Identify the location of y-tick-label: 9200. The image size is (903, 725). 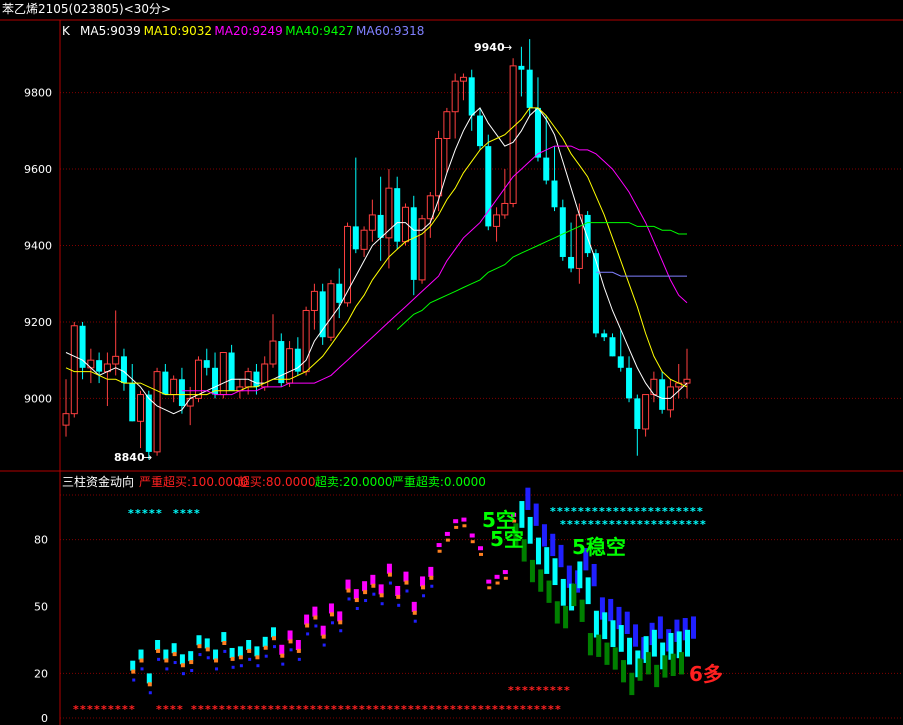
(38, 322).